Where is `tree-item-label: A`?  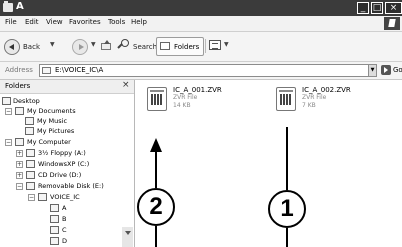 tree-item-label: A is located at coordinates (64, 208).